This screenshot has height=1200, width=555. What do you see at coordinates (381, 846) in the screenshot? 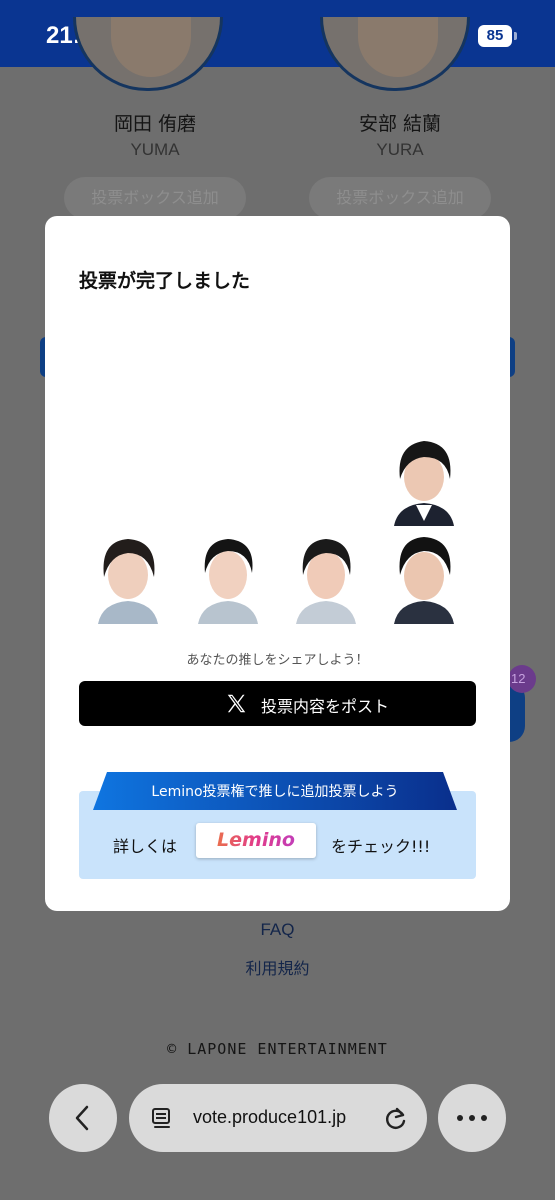
I see `details-suffix: をチェック!!!` at bounding box center [381, 846].